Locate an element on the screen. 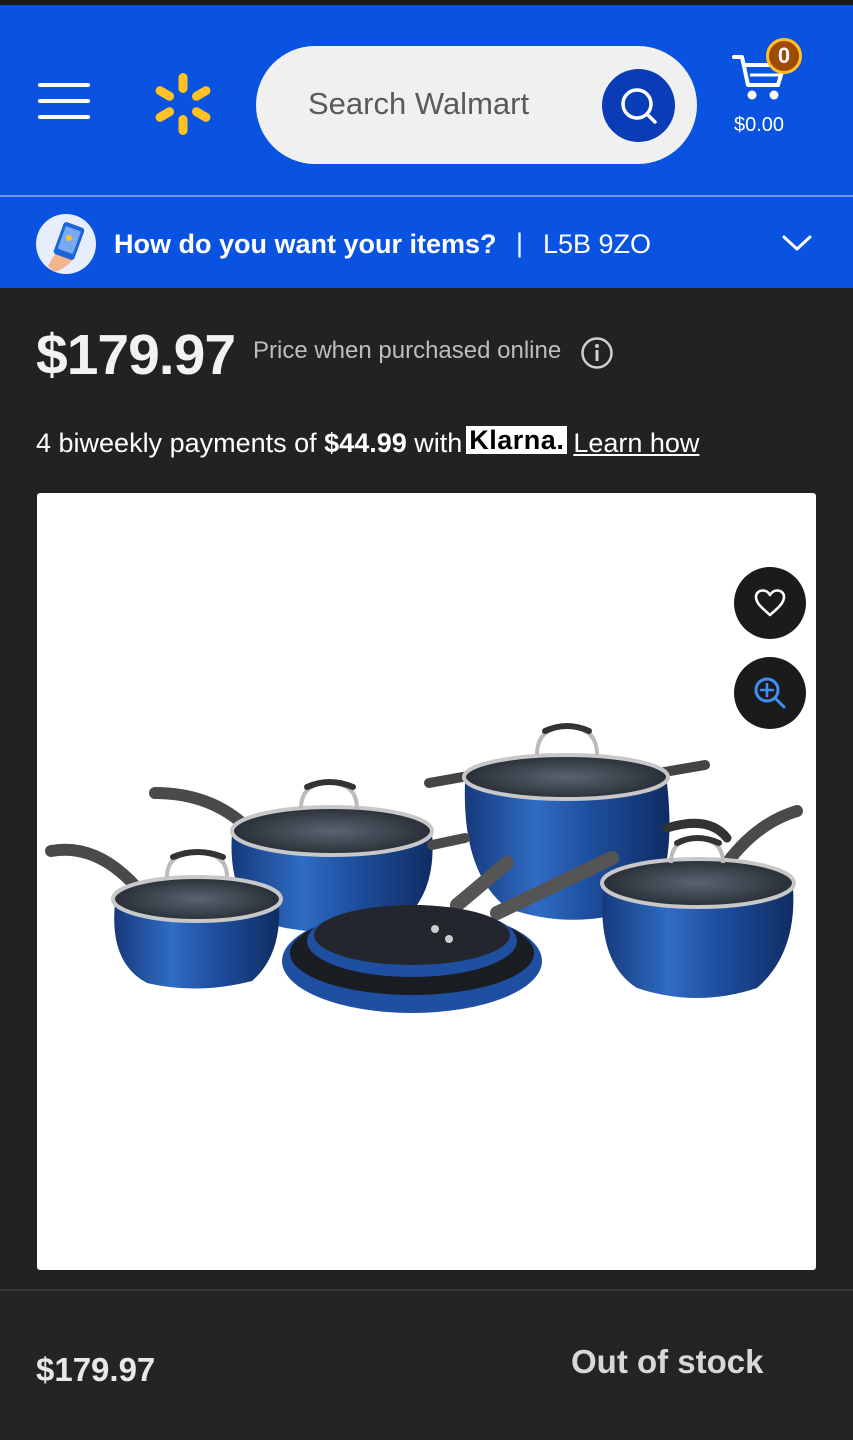 The height and width of the screenshot is (1440, 853). walmart-spark-icon is located at coordinates (183, 104).